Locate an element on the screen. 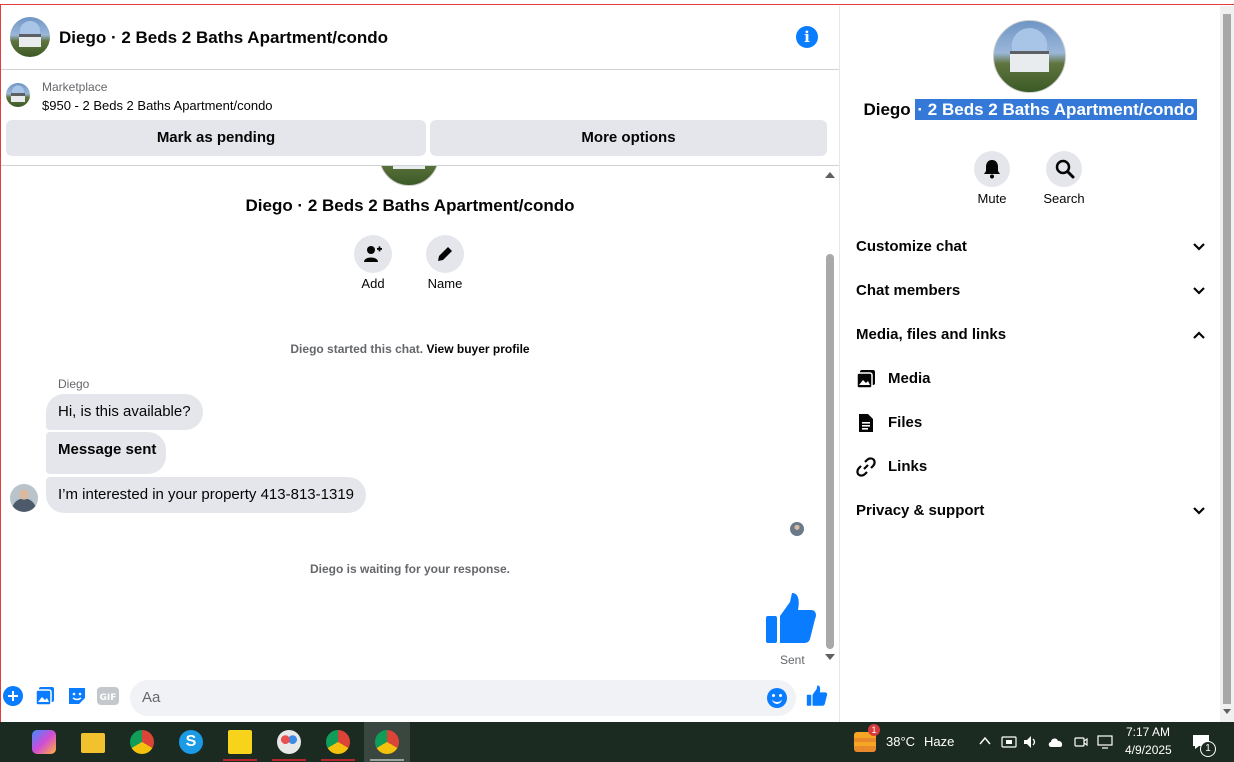 This screenshot has height=762, width=1234. panel-avatar is located at coordinates (1029, 56).